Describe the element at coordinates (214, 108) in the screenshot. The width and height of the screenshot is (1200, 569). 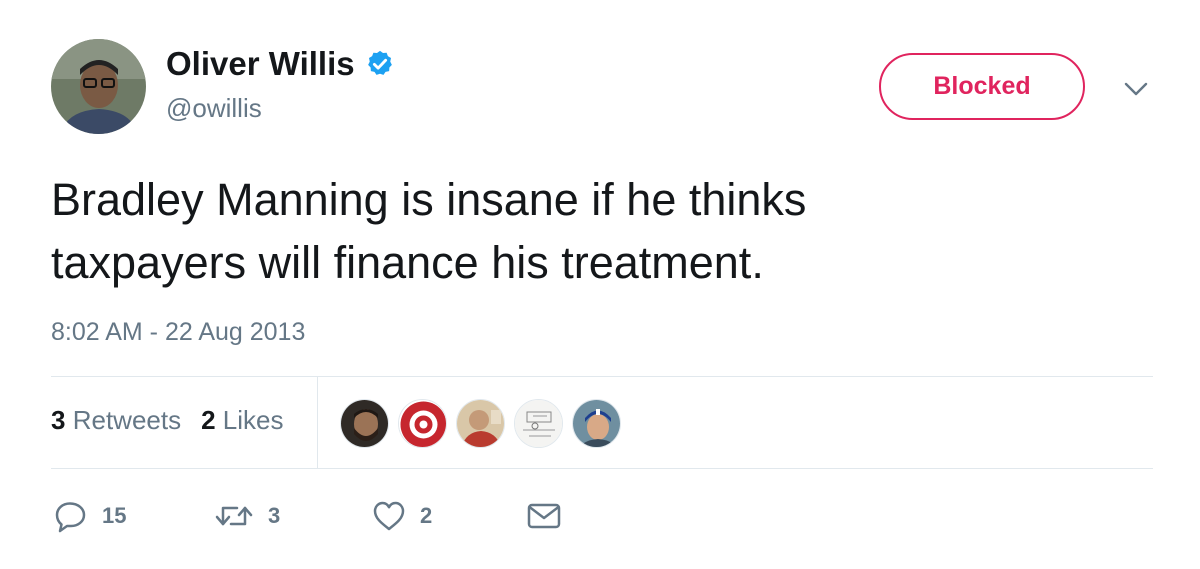
I see `user-handle: @owillis` at that location.